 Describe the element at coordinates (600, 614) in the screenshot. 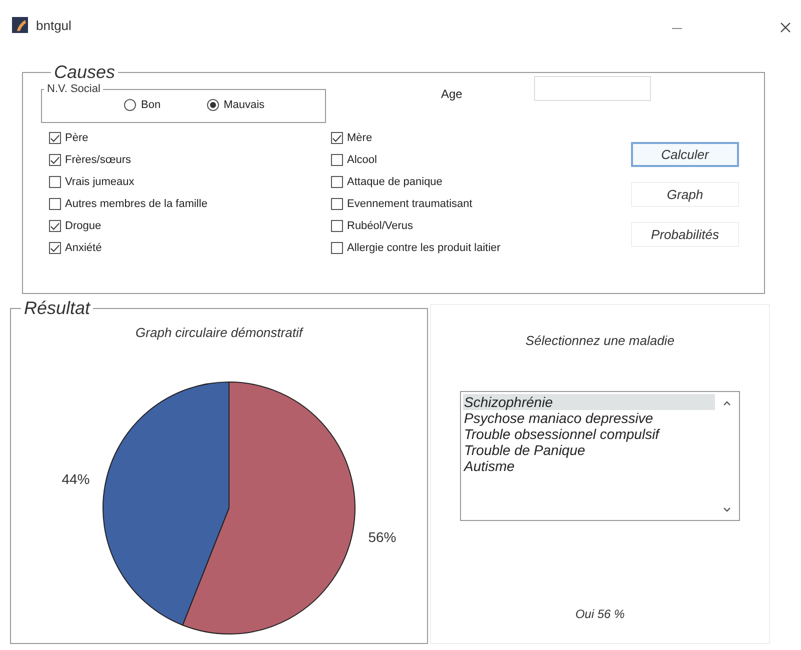

I see `outcome-text: Oui 56 %` at that location.